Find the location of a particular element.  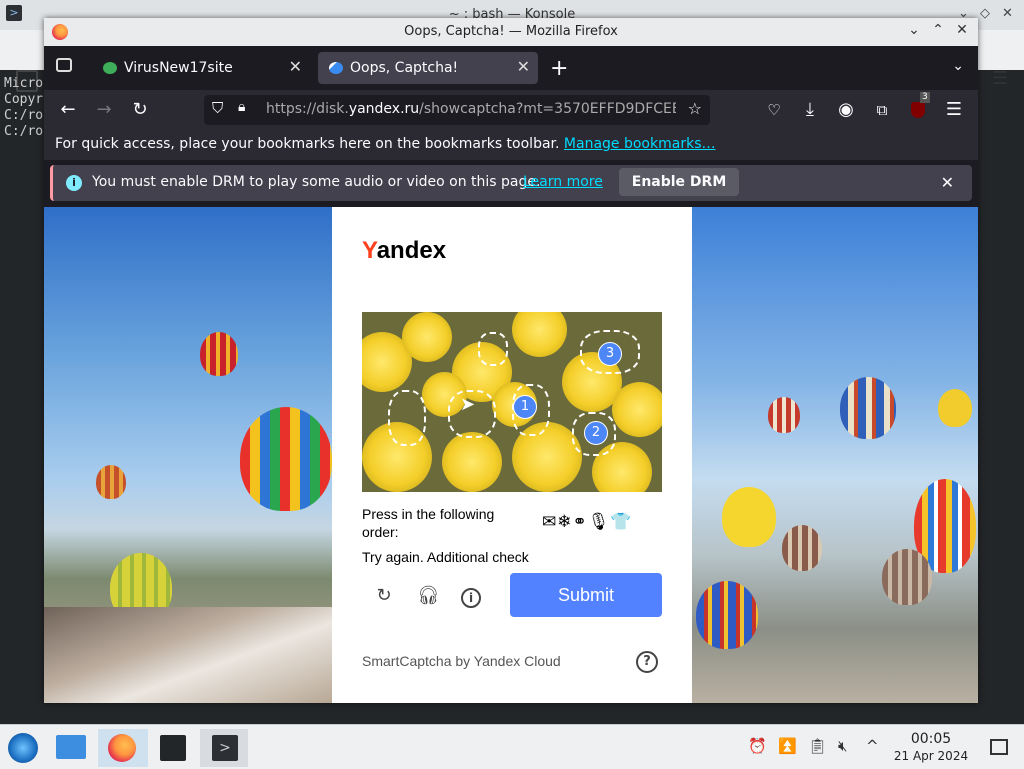

tab-label: Oops, Captcha! is located at coordinates (404, 68).